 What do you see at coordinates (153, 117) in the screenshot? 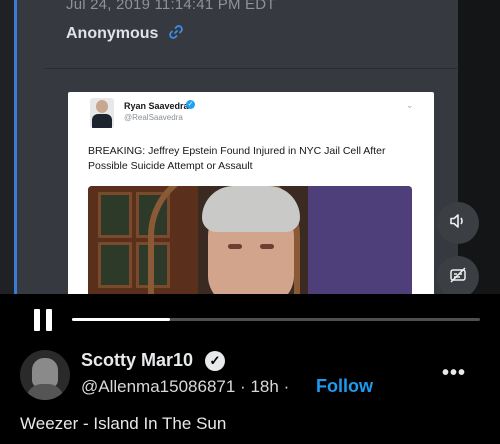
I see `tweet-author-handle: @RealSaavedra` at bounding box center [153, 117].